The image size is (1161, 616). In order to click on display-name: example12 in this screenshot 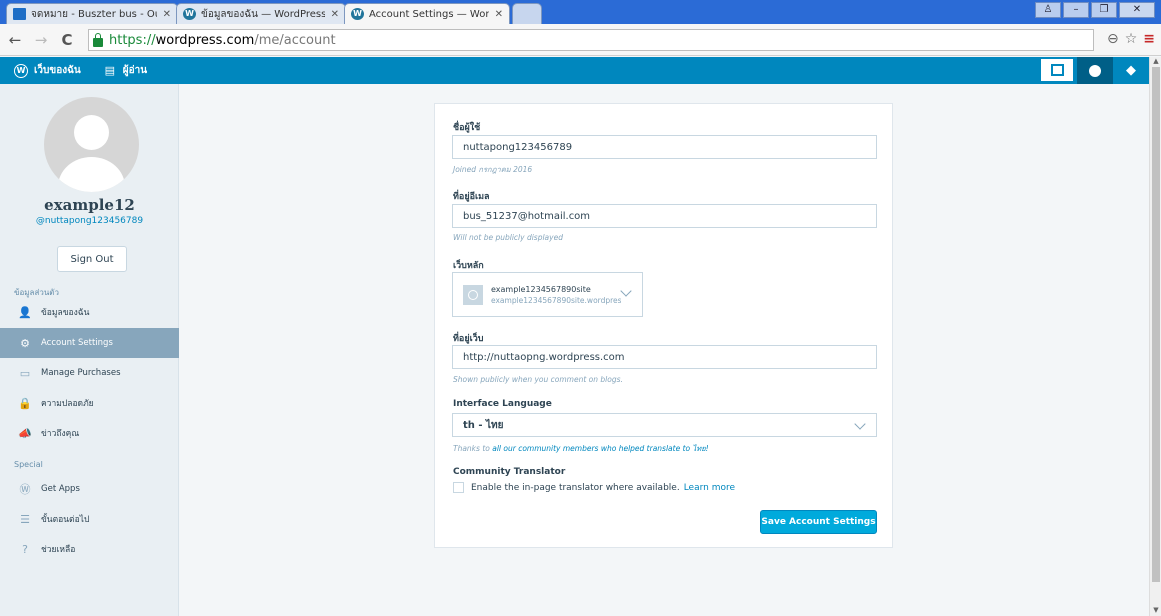, I will do `click(89, 205)`.